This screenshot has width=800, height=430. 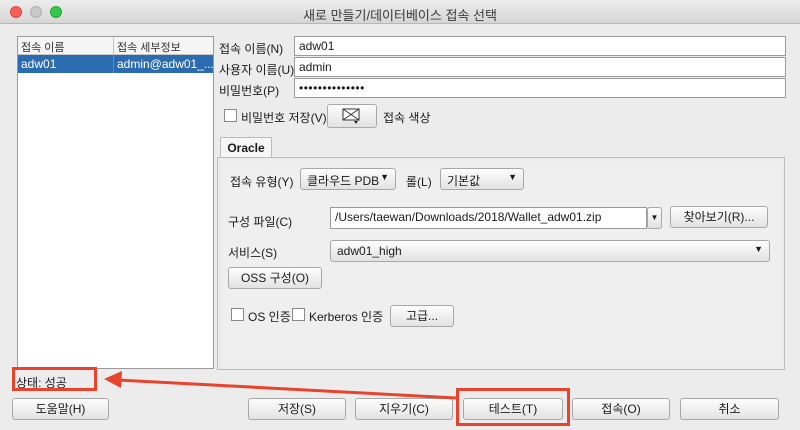 I want to click on annotation-arrow, so click(x=280, y=385).